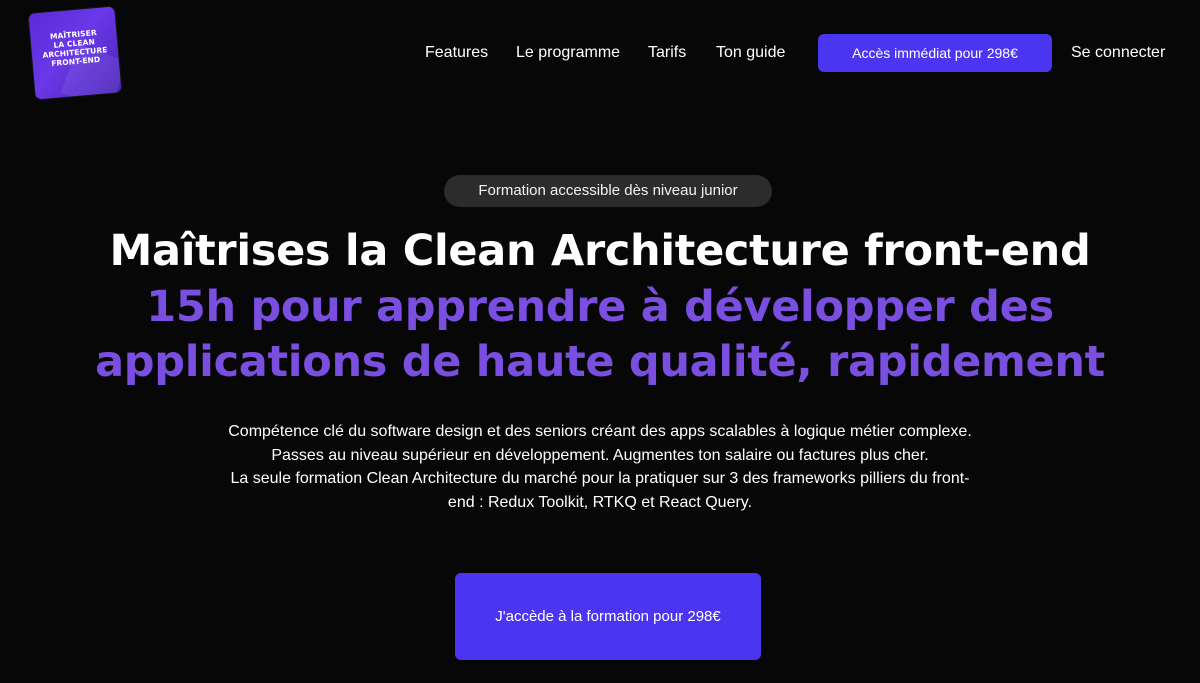  I want to click on nav-link-tarifs: Tarifs, so click(667, 53).